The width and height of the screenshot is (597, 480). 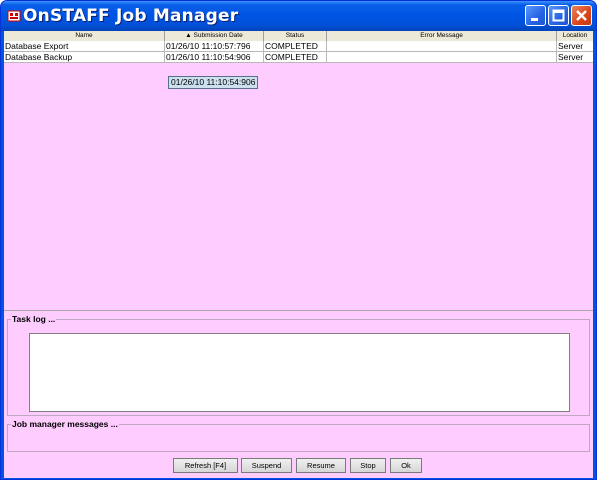 What do you see at coordinates (321, 465) in the screenshot?
I see `resume-button: Resume` at bounding box center [321, 465].